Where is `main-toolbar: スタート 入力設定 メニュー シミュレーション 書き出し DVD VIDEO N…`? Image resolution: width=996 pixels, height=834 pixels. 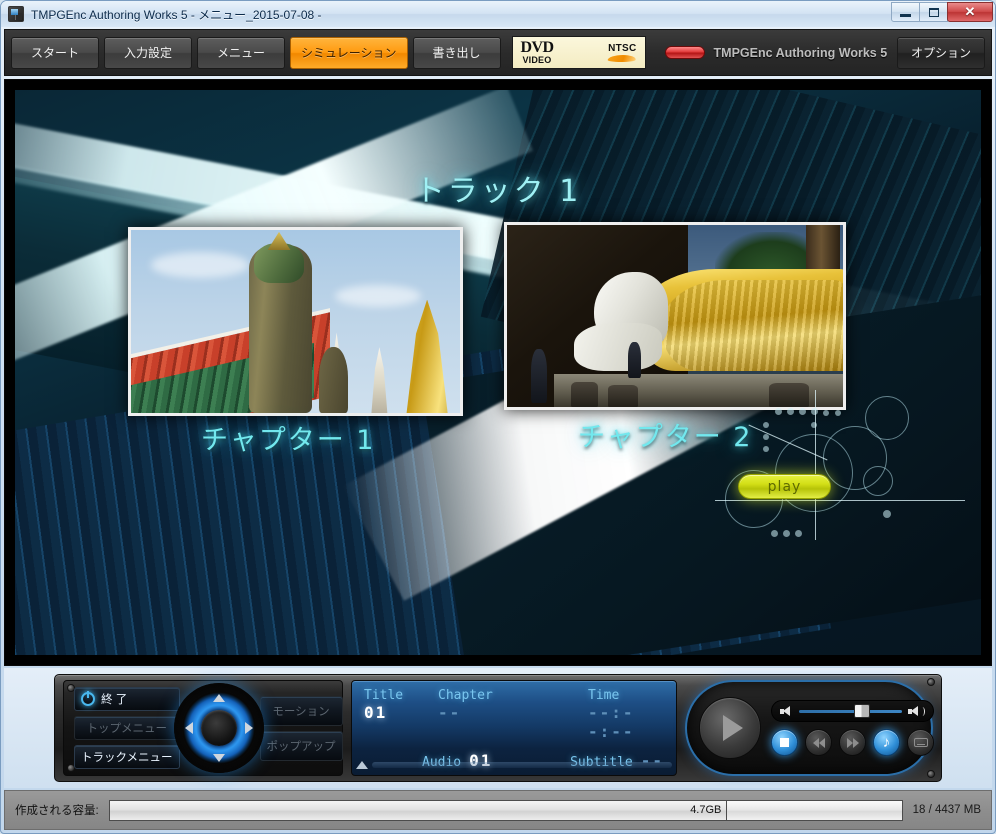 main-toolbar: スタート 入力設定 メニュー シミュレーション 書き出し DVD VIDEO N… is located at coordinates (498, 52).